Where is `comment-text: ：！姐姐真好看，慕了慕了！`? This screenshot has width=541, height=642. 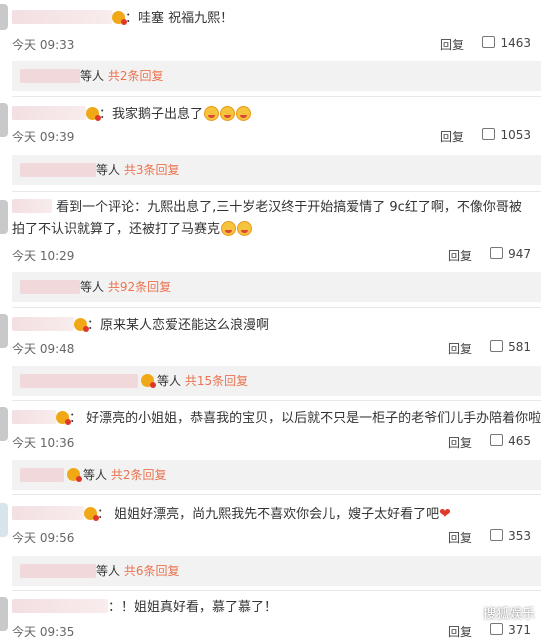
comment-text: ：！姐姐真好看，慕了慕了！ is located at coordinates (193, 607).